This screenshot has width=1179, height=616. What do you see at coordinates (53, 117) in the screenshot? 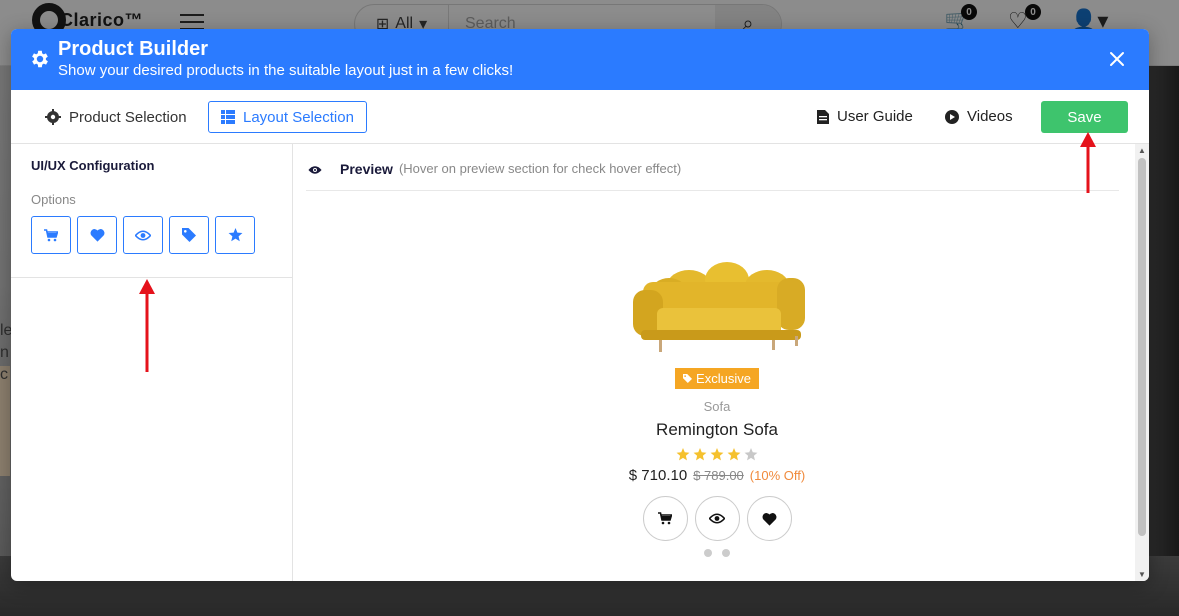
I see `cog-bag-icon` at bounding box center [53, 117].